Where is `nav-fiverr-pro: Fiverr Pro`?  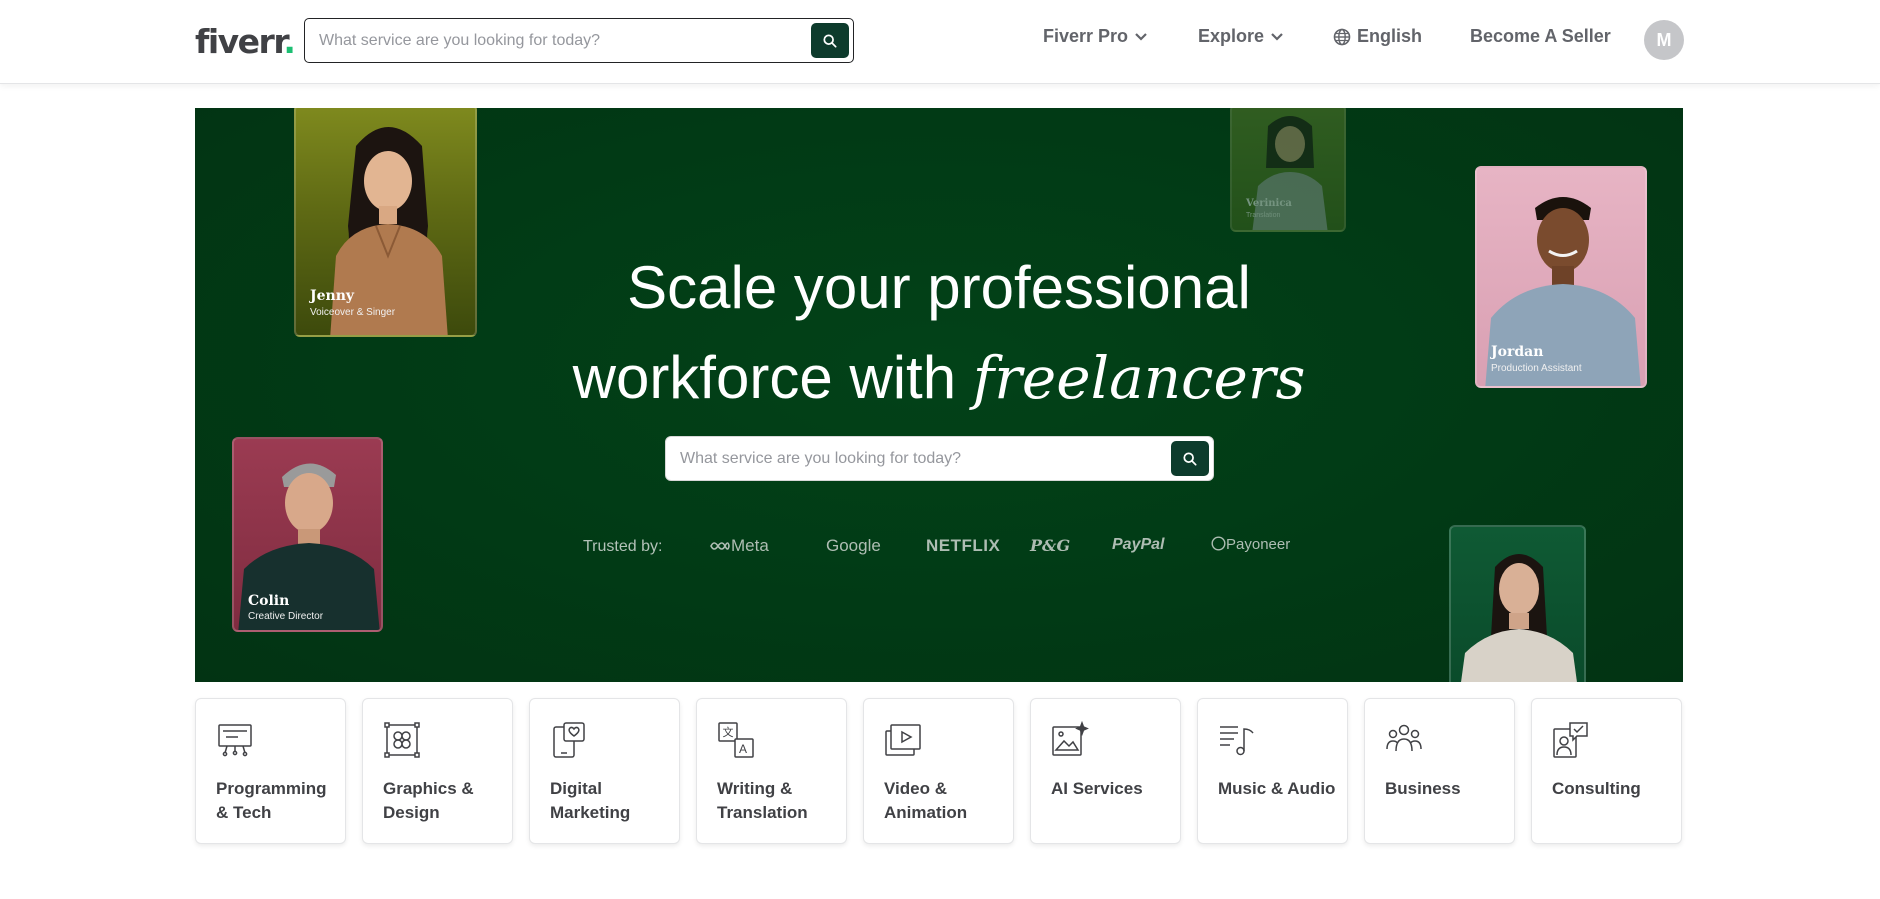
nav-fiverr-pro: Fiverr Pro is located at coordinates (1095, 36).